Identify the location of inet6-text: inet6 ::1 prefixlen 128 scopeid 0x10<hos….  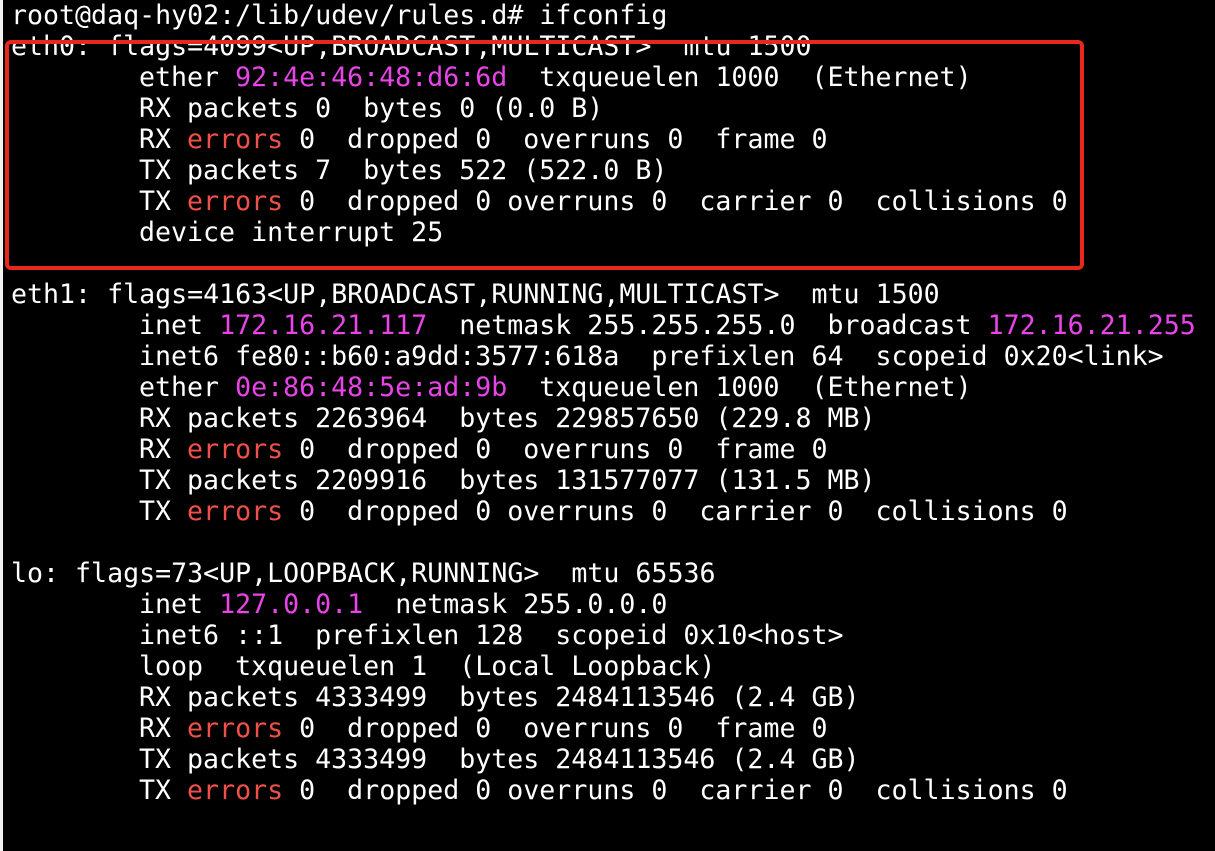
(491, 635).